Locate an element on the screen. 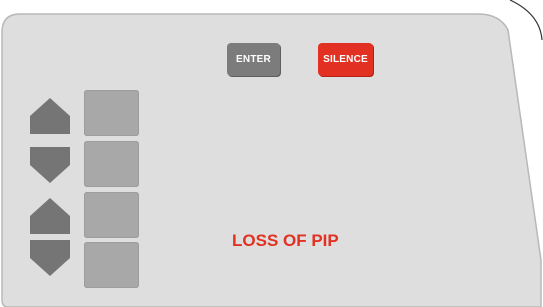 This screenshot has height=307, width=543. silence-button: SILENCE is located at coordinates (345, 59).